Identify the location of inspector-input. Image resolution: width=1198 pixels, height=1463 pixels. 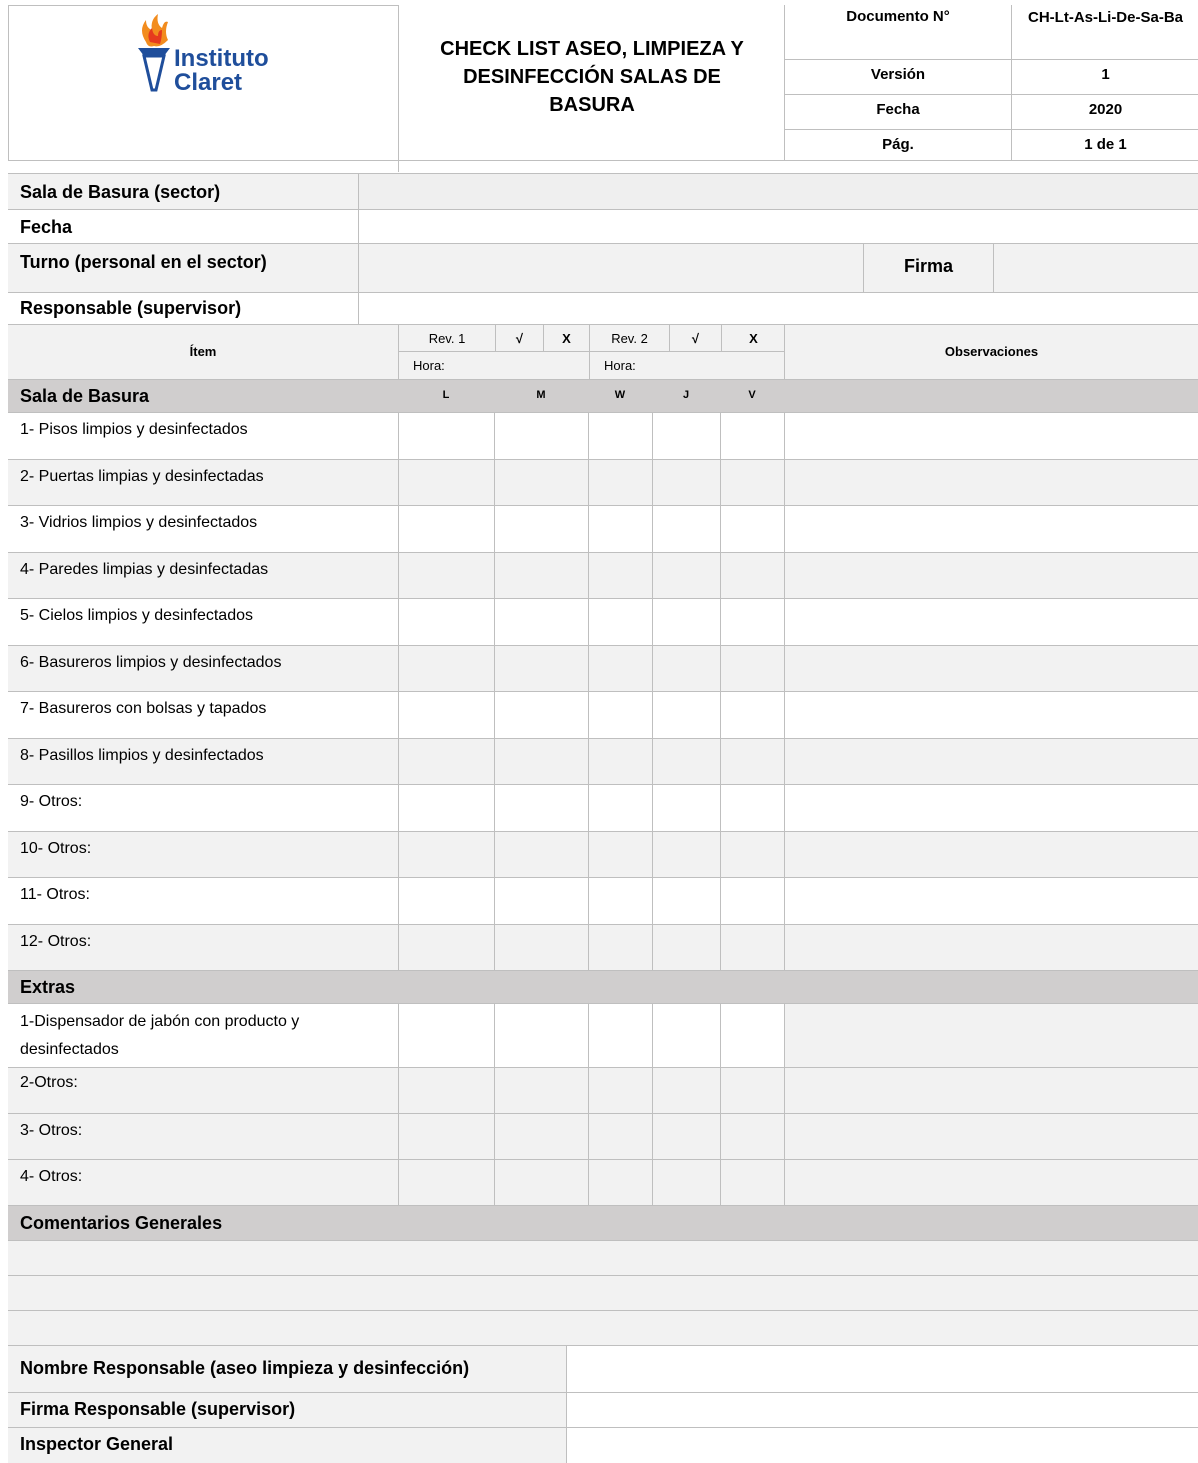
(882, 1445).